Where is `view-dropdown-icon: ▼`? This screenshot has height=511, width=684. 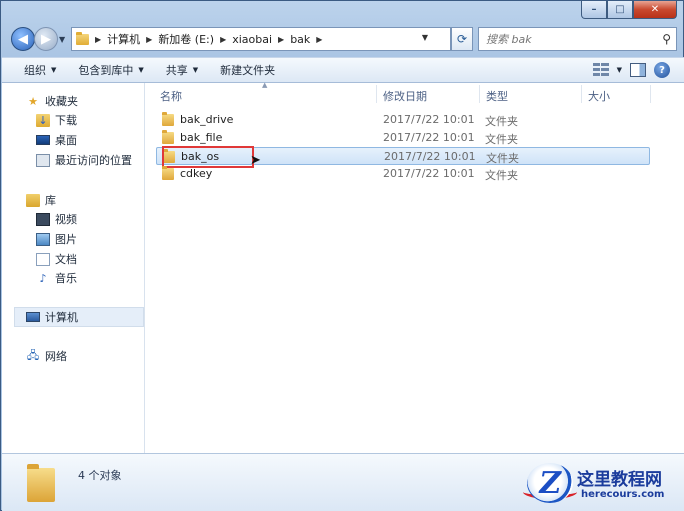 view-dropdown-icon: ▼ is located at coordinates (619, 70).